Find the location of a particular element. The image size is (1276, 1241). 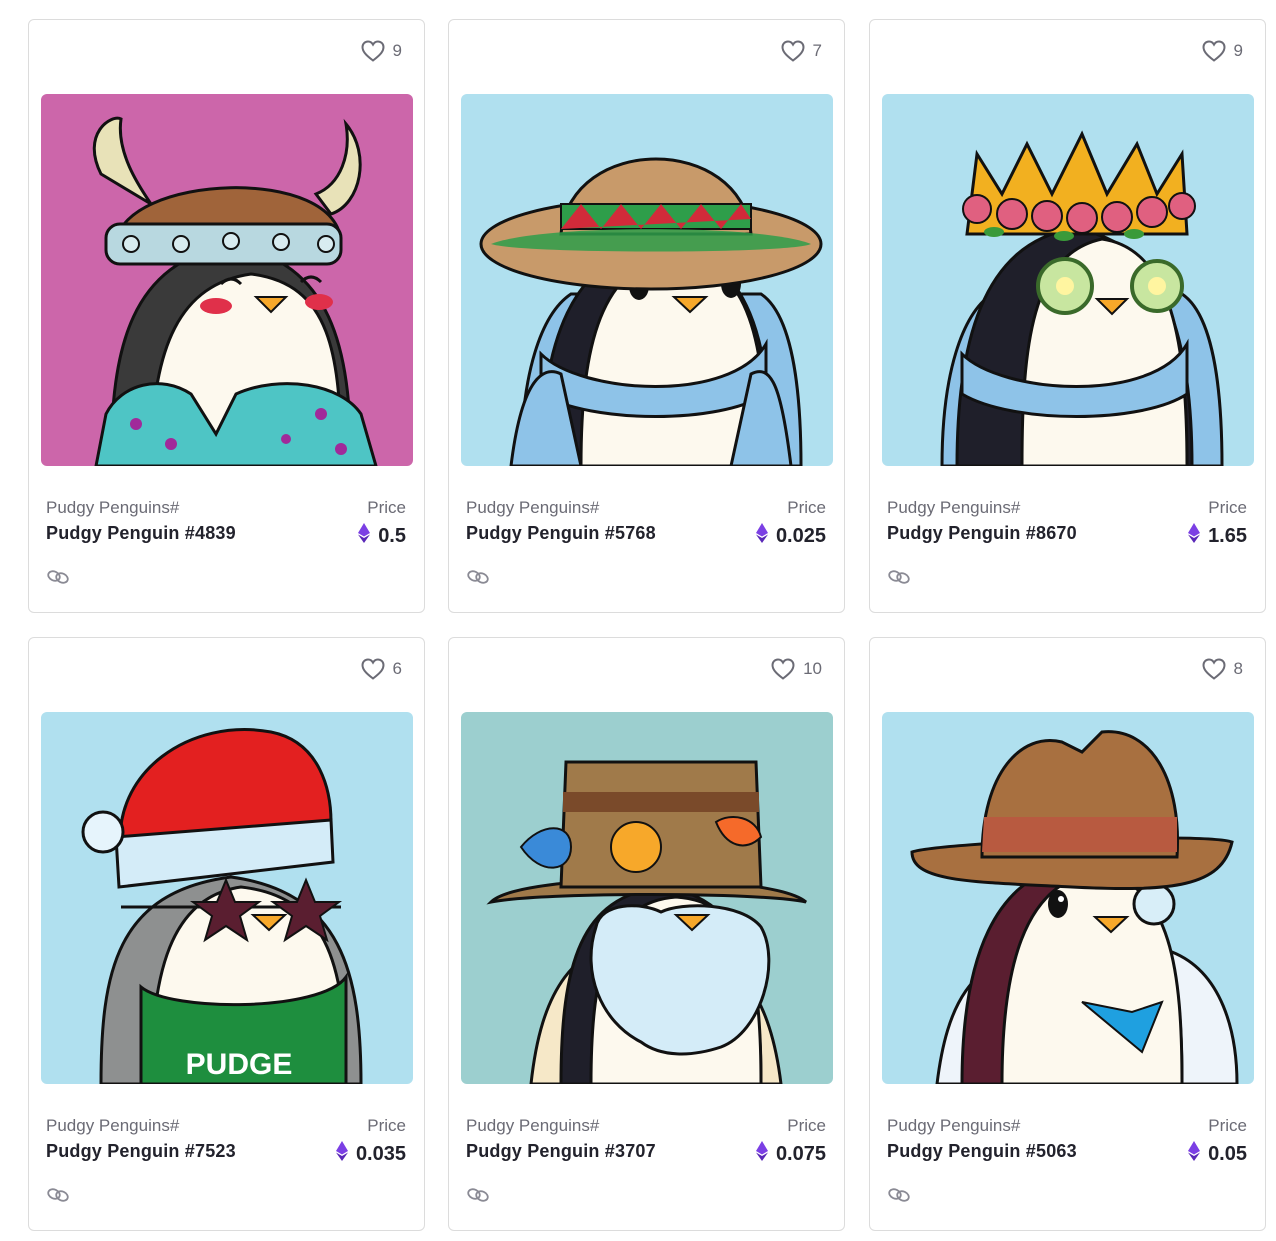

price-amount: 1.65 is located at coordinates (1227, 535).